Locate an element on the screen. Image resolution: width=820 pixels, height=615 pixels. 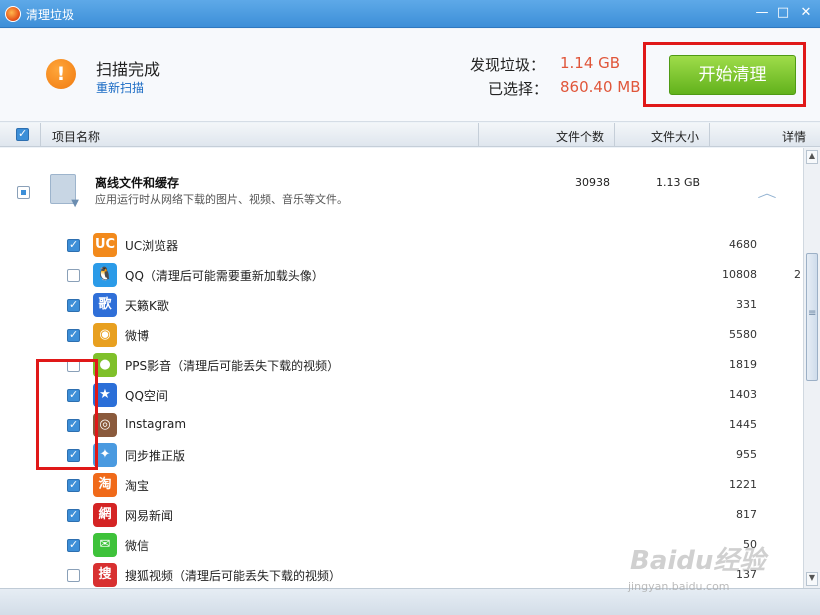
item-file-count: 4680 is located at coordinates (743, 244).